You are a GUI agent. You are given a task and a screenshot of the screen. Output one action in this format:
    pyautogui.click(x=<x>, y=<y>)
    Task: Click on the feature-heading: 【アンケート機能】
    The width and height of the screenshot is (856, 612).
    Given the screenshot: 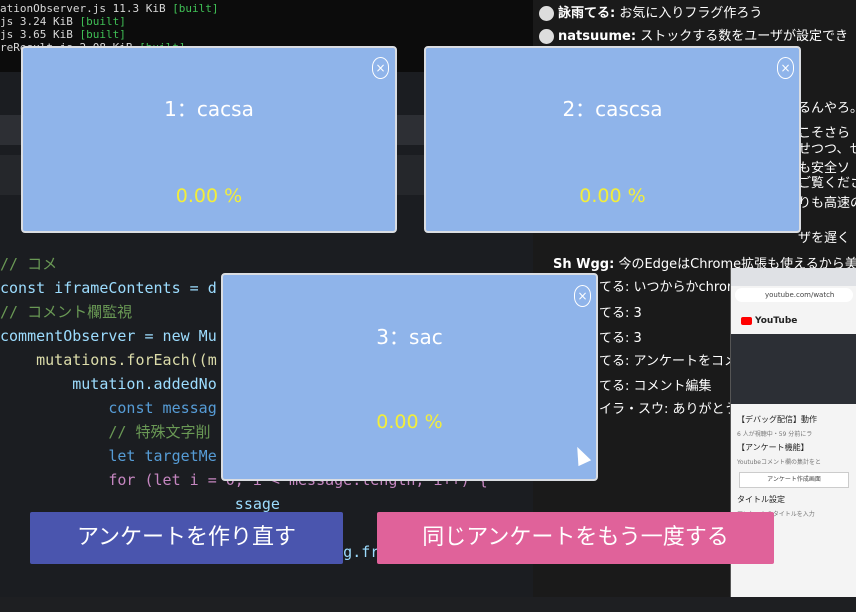 What is the action you would take?
    pyautogui.click(x=773, y=447)
    